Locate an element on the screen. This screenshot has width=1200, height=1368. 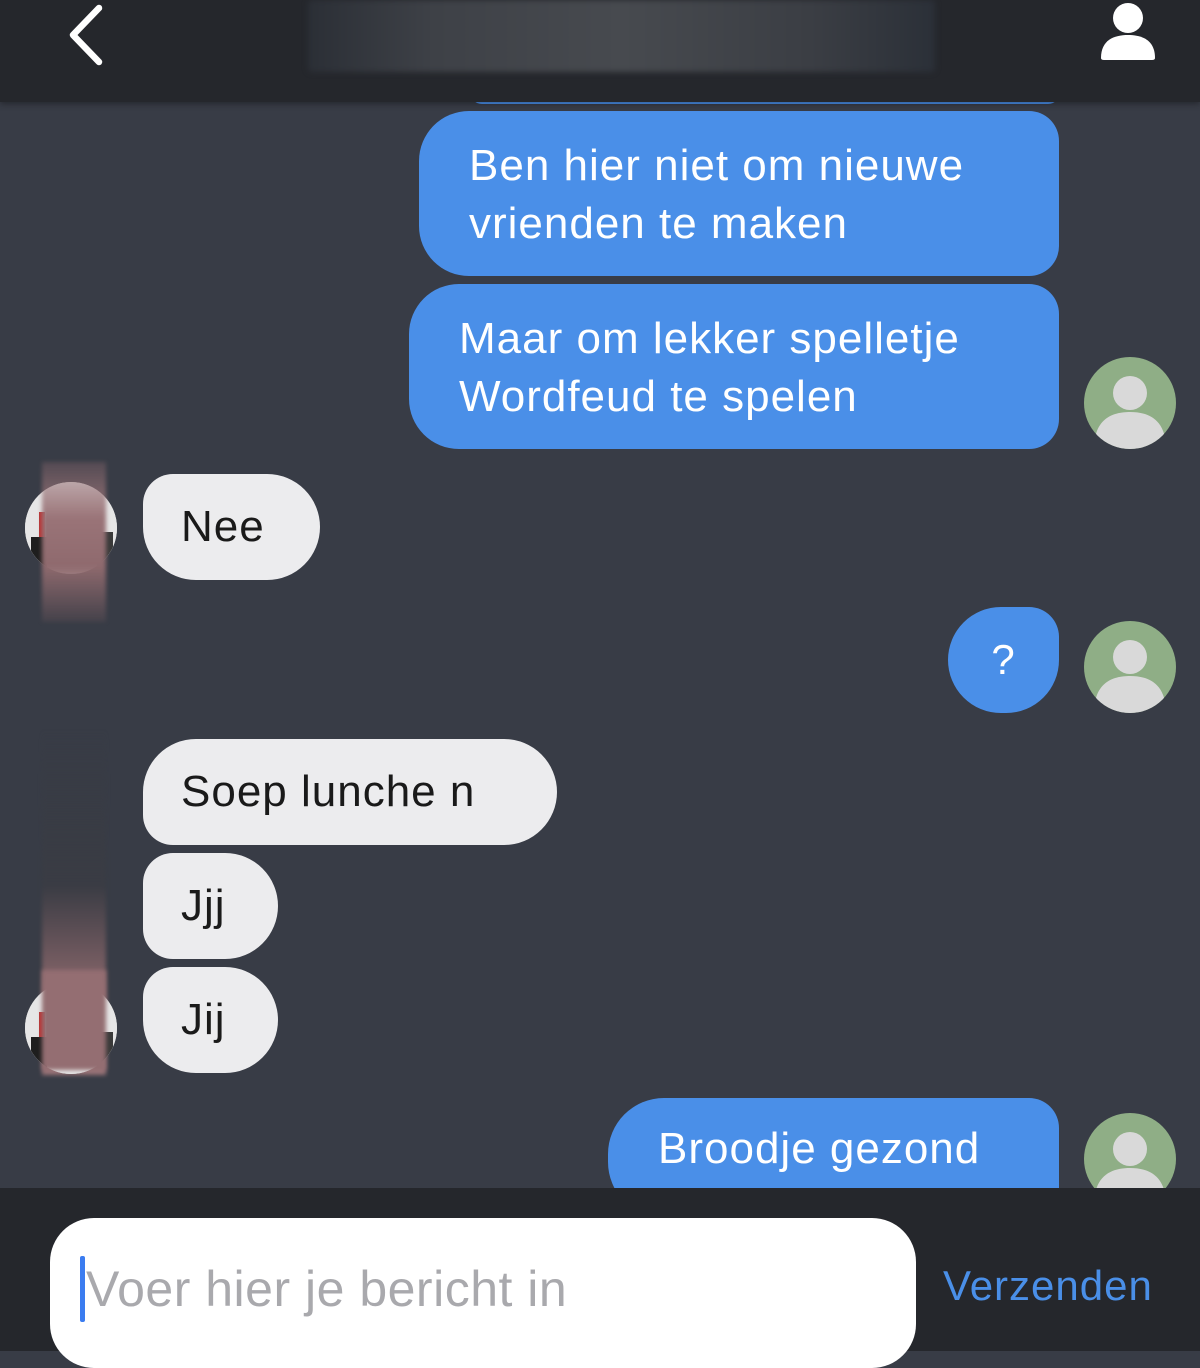
send-button: Verzenden is located at coordinates (1048, 1286).